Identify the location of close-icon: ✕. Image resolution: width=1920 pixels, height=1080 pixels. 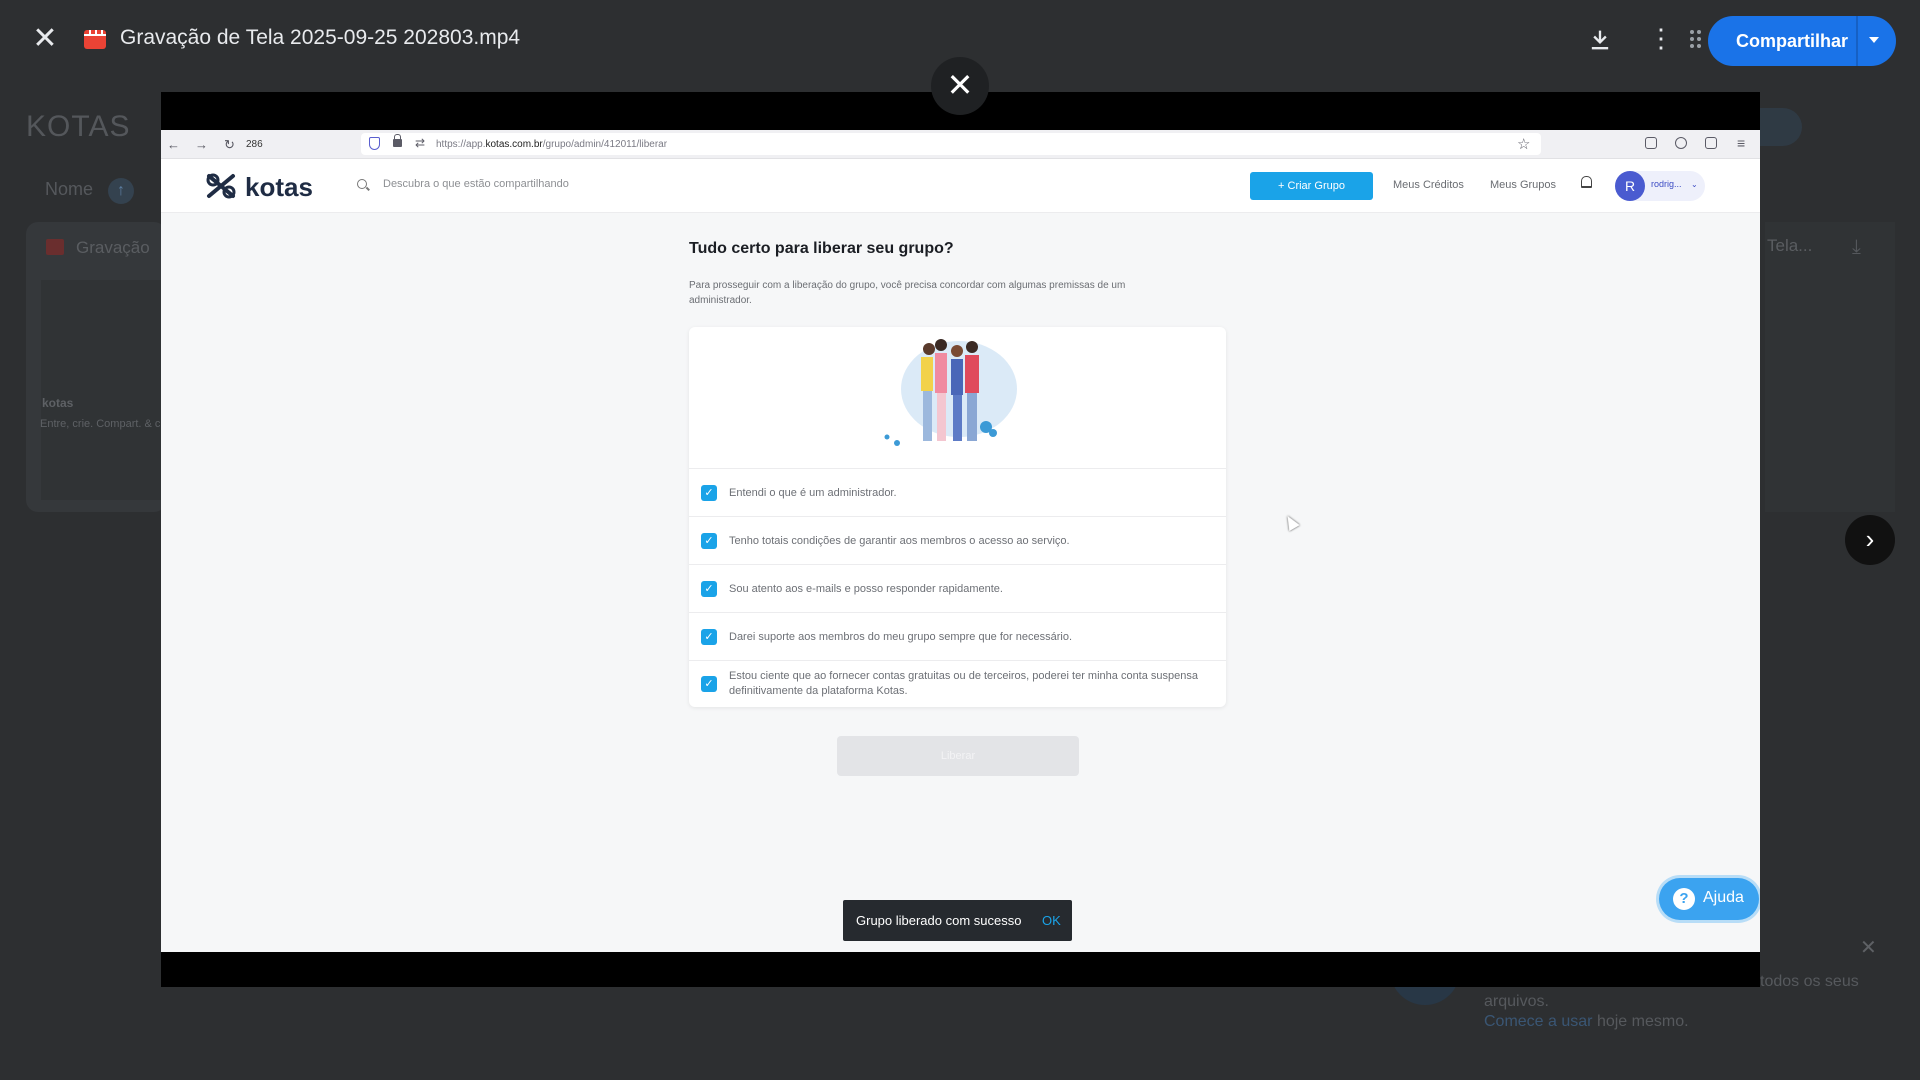
(1868, 947).